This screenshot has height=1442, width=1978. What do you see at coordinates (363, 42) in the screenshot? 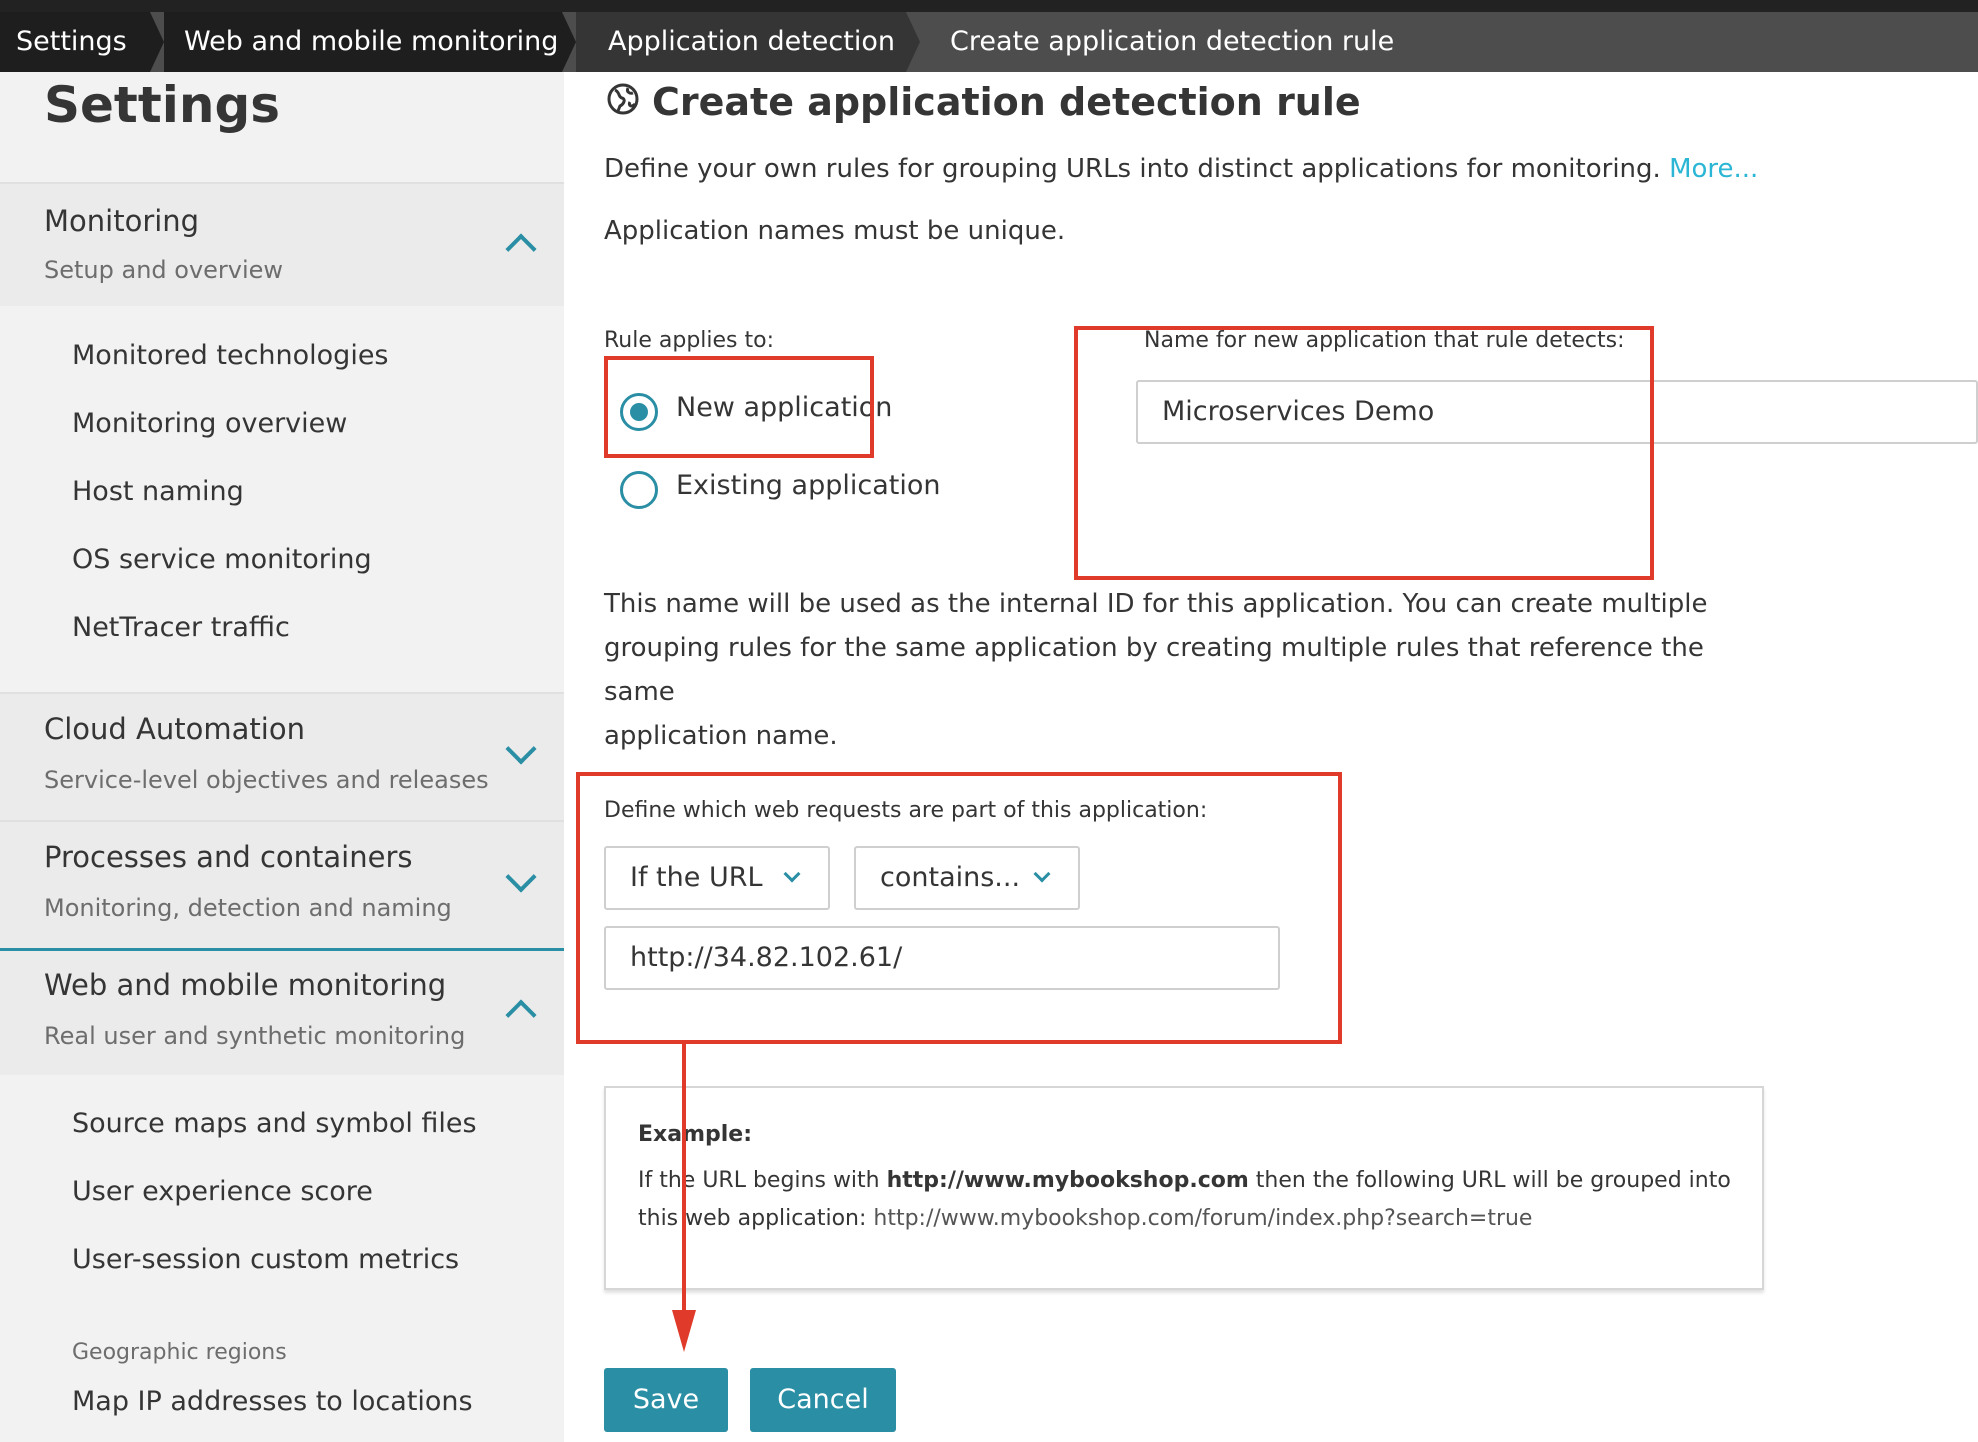
I see `breadcrumb-web-mobile: Web and mobile monitoring` at bounding box center [363, 42].